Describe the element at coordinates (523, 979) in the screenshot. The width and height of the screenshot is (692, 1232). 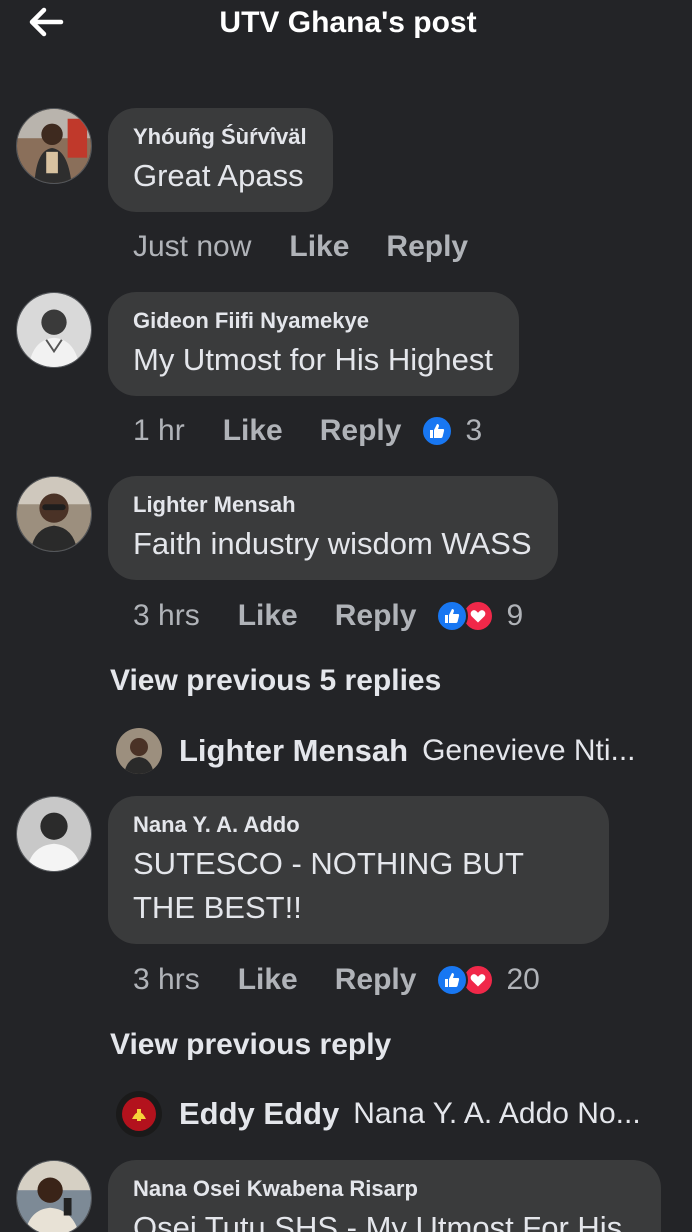
I see `reaction-count: 20` at that location.